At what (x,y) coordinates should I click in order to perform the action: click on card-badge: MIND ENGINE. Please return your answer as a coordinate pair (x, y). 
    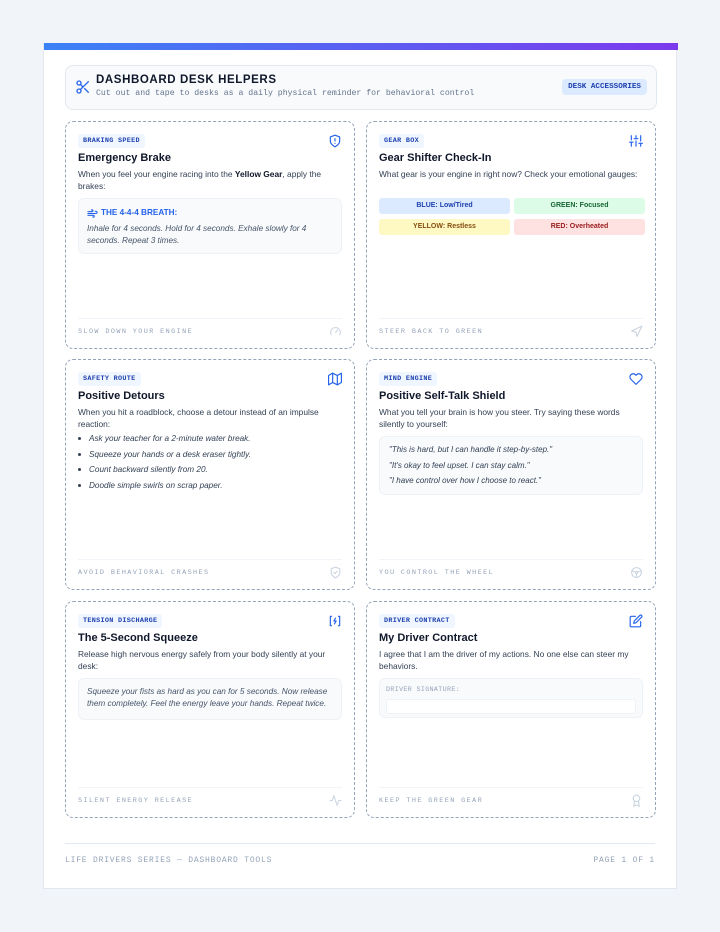
    Looking at the image, I should click on (408, 379).